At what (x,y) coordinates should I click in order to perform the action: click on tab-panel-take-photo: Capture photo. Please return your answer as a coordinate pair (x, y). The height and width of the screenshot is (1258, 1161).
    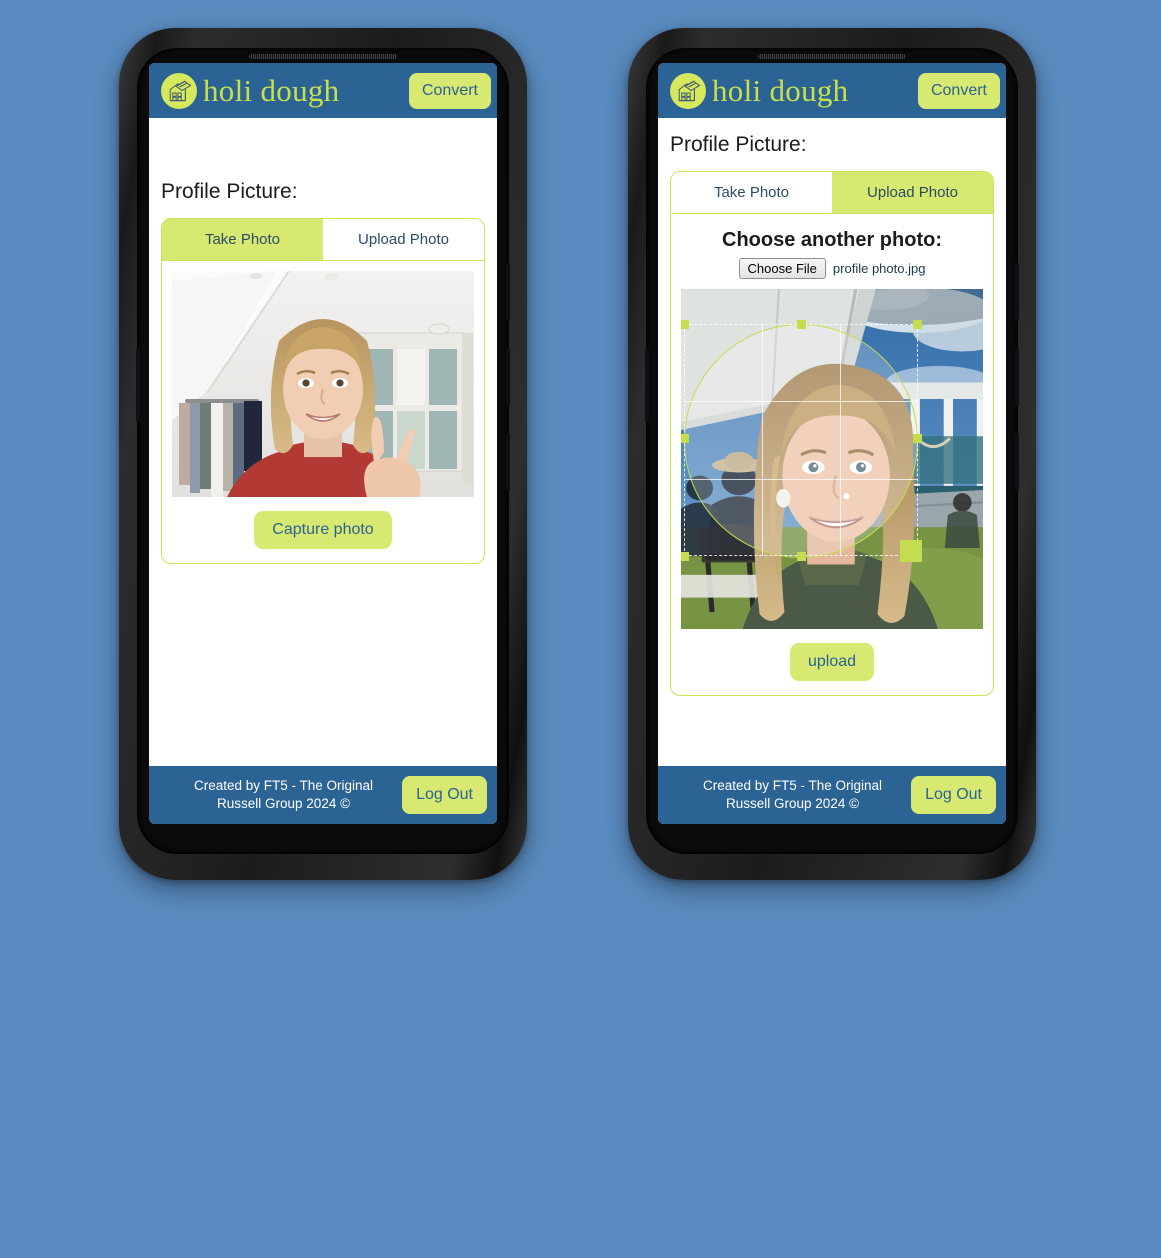
    Looking at the image, I should click on (323, 412).